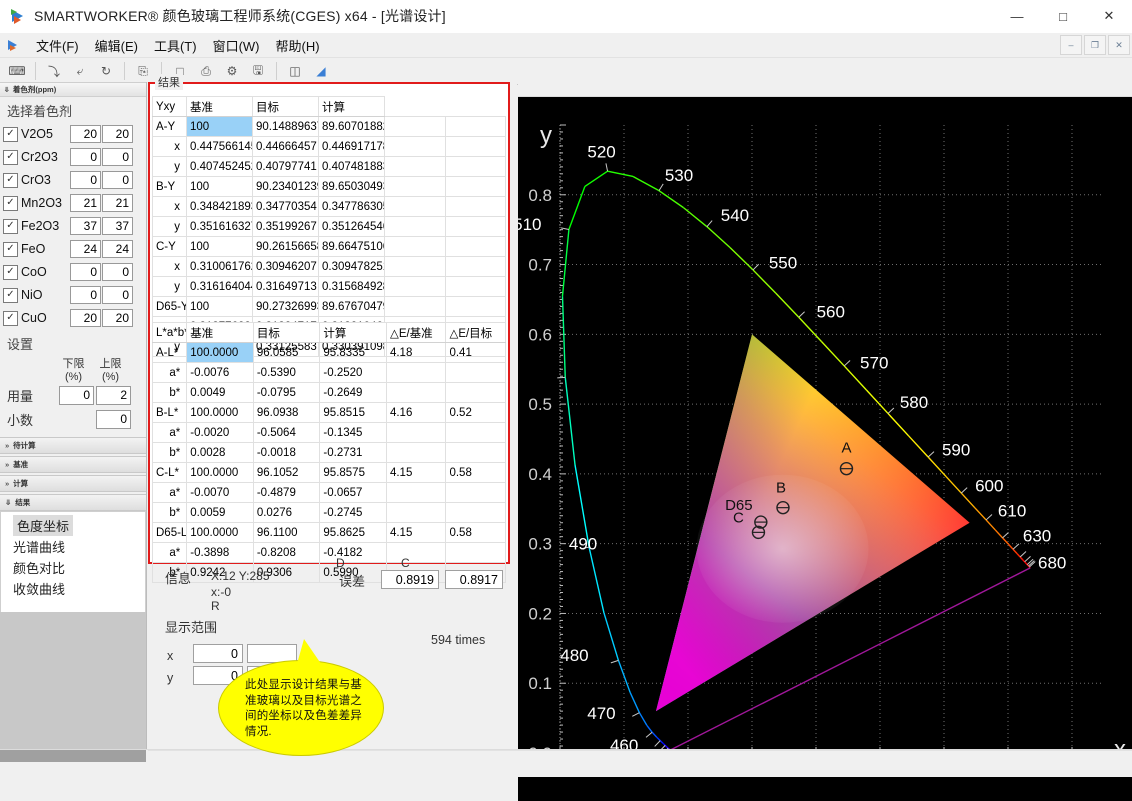  I want to click on copy-icon: ⎘, so click(143, 71).